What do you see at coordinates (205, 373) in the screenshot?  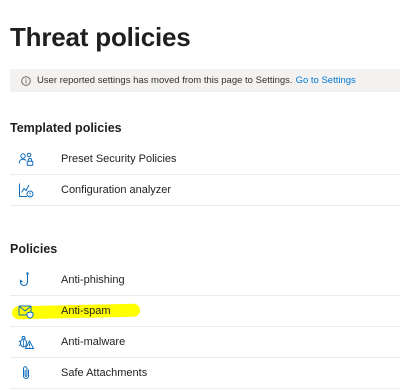 I see `list-item-safe-attachments: Safe Attachments` at bounding box center [205, 373].